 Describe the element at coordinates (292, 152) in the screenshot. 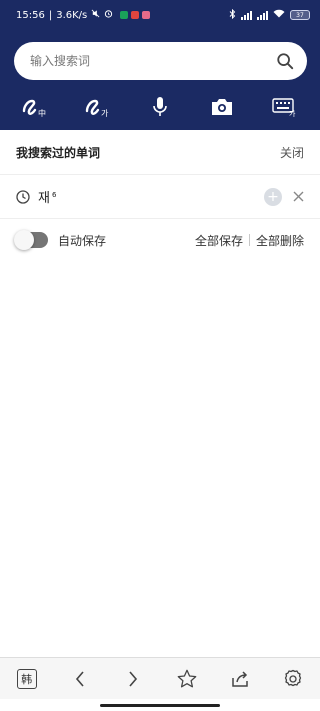

I see `close-history-button: 关闭` at that location.